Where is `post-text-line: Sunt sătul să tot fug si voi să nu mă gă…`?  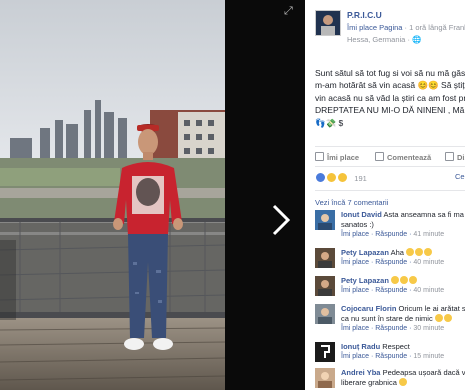 post-text-line: Sunt sătul să tot fug si voi să nu mă gă… is located at coordinates (390, 73).